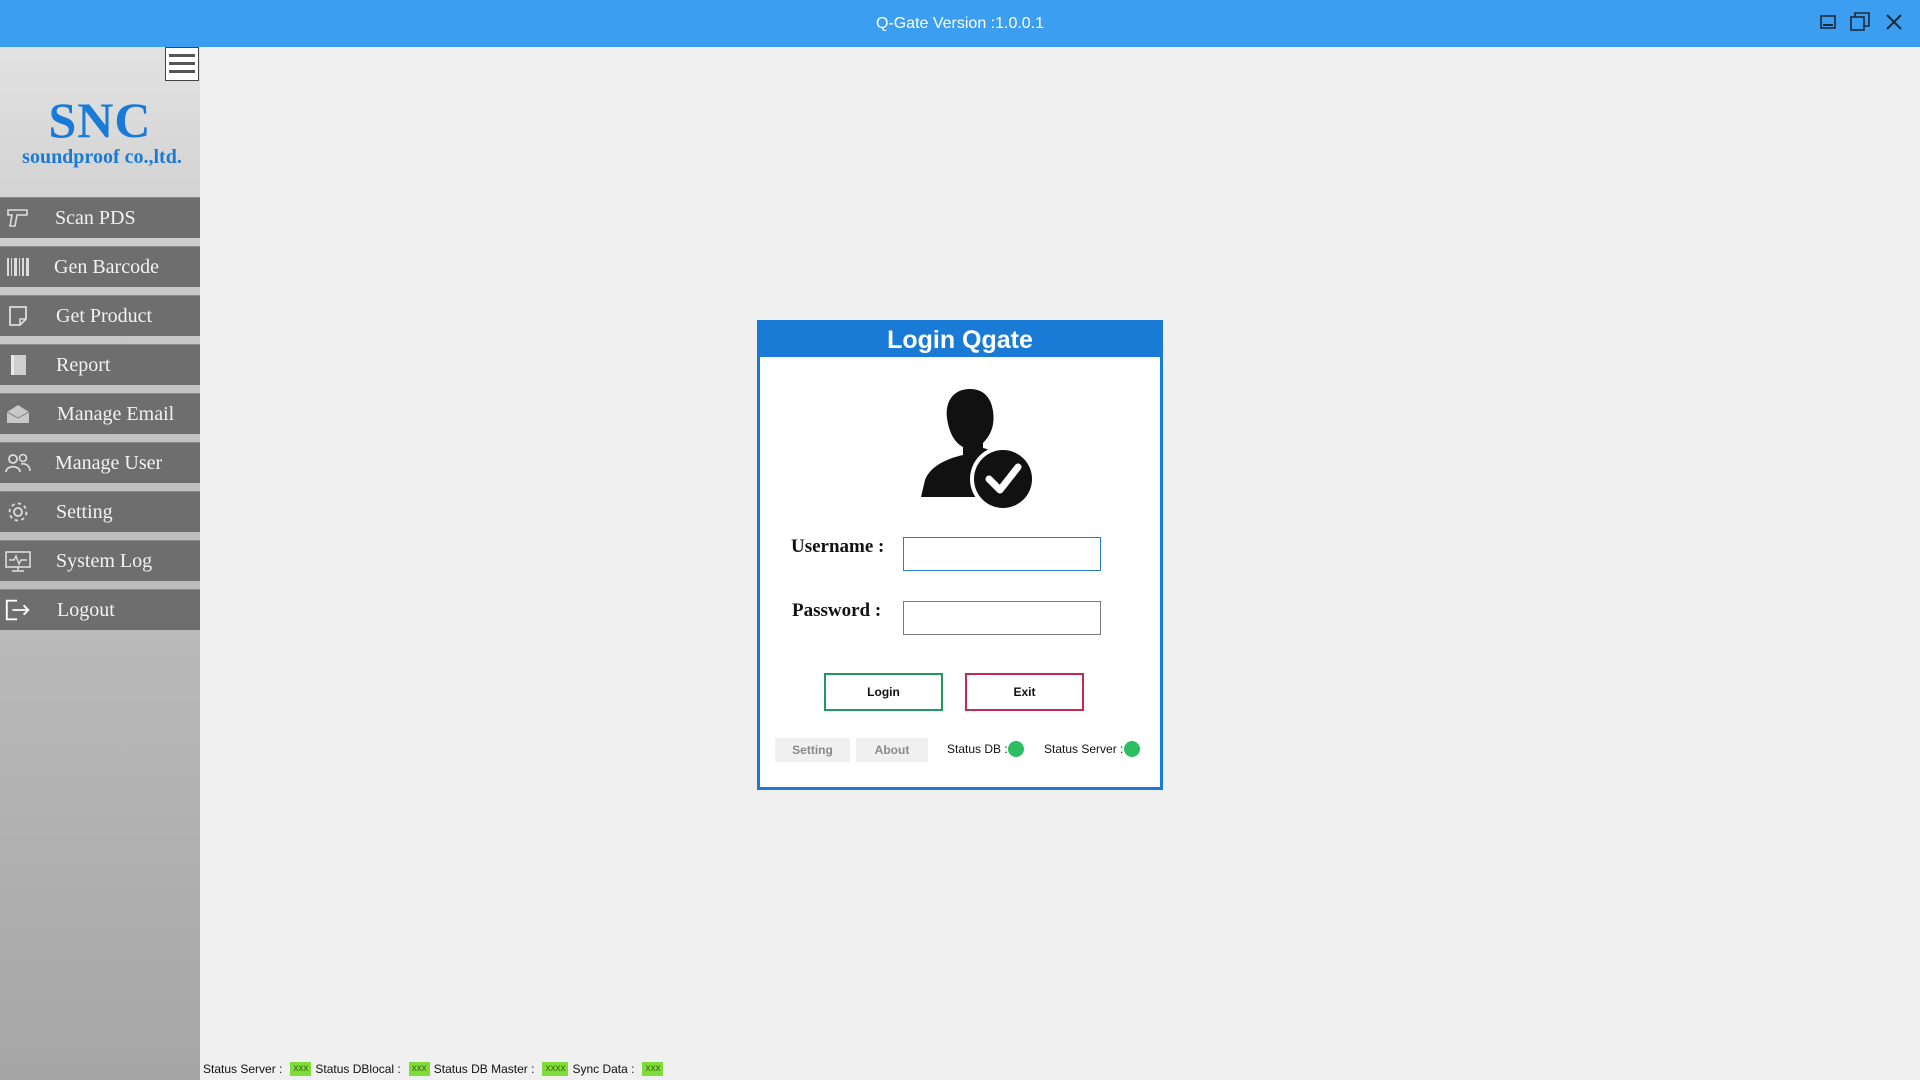 The height and width of the screenshot is (1080, 1920). I want to click on sidebar-item-label: Logout, so click(86, 610).